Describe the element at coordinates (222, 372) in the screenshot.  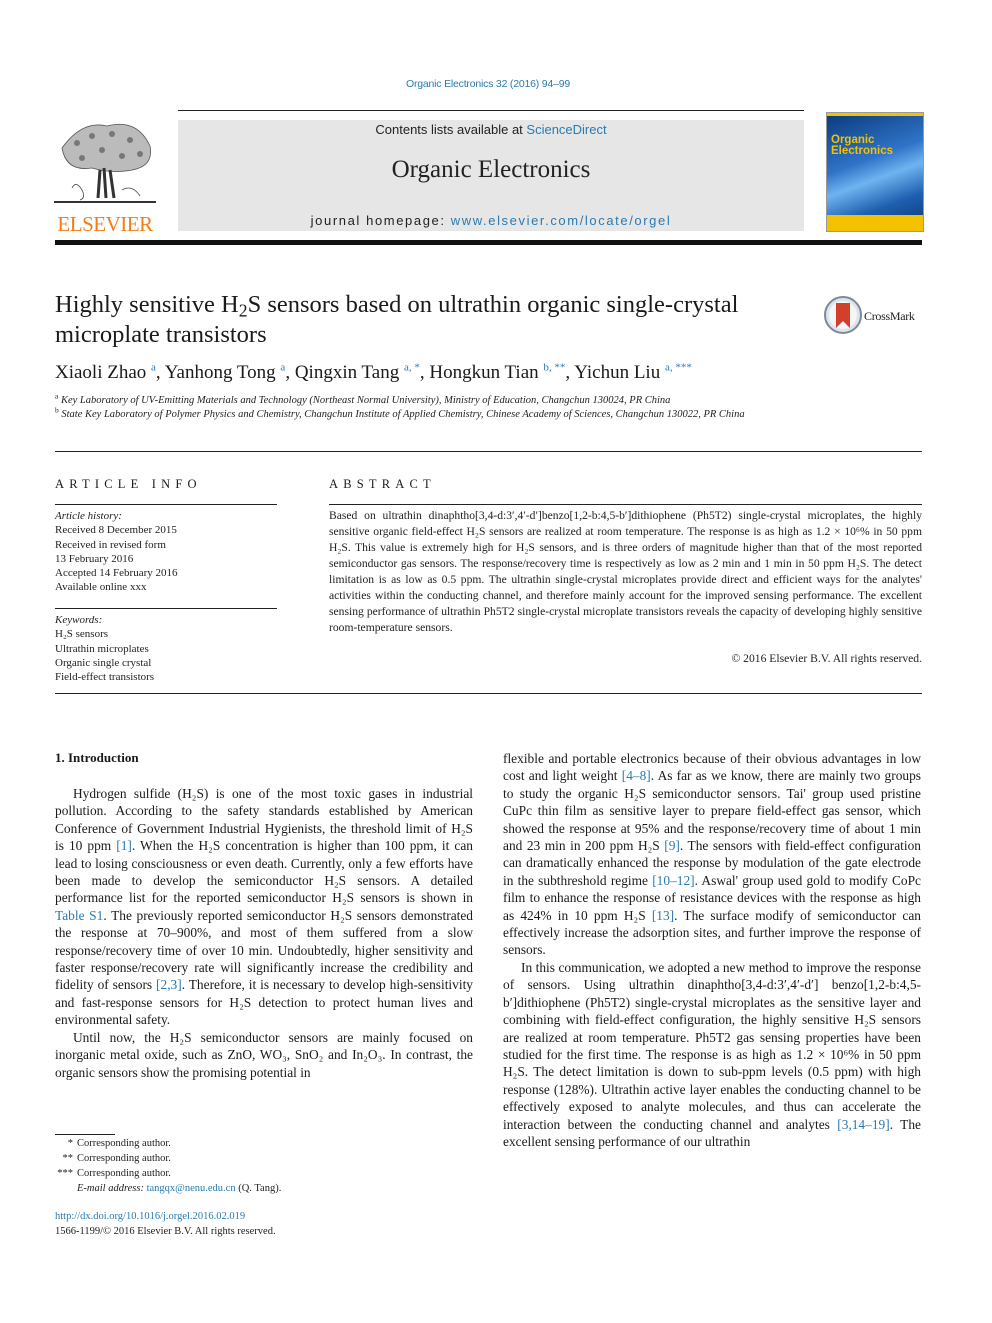
I see `author-name: Yanhong Tong` at that location.